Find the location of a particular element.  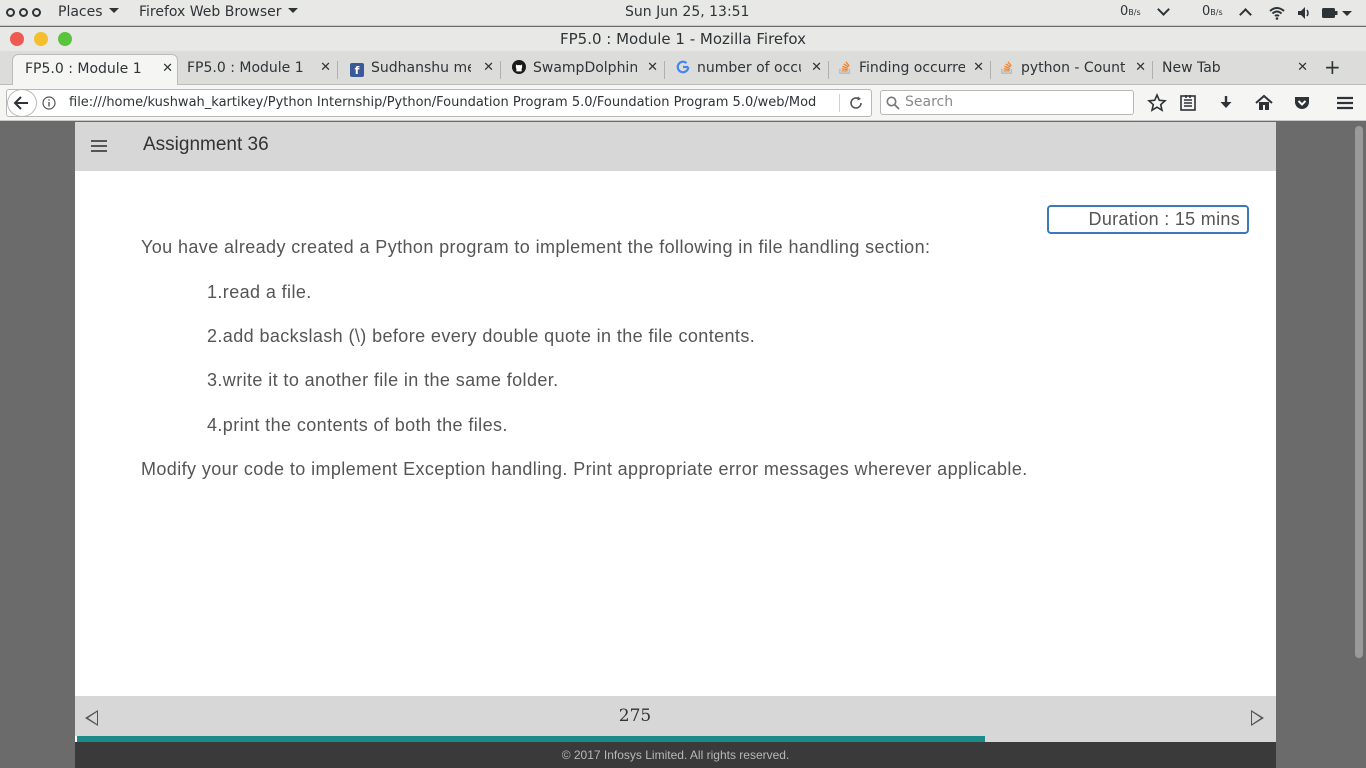

back-button is located at coordinates (22, 103).